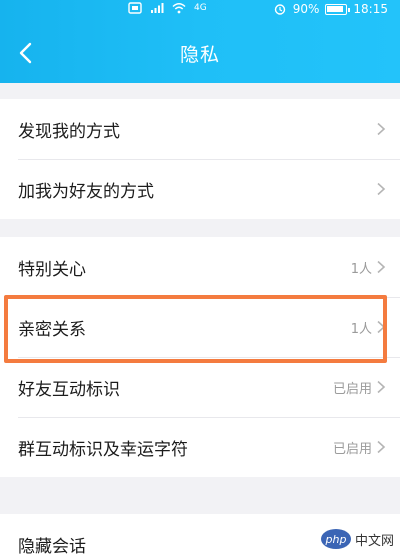 The height and width of the screenshot is (555, 400). Describe the element at coordinates (306, 9) in the screenshot. I see `battery-percent: 90%` at that location.